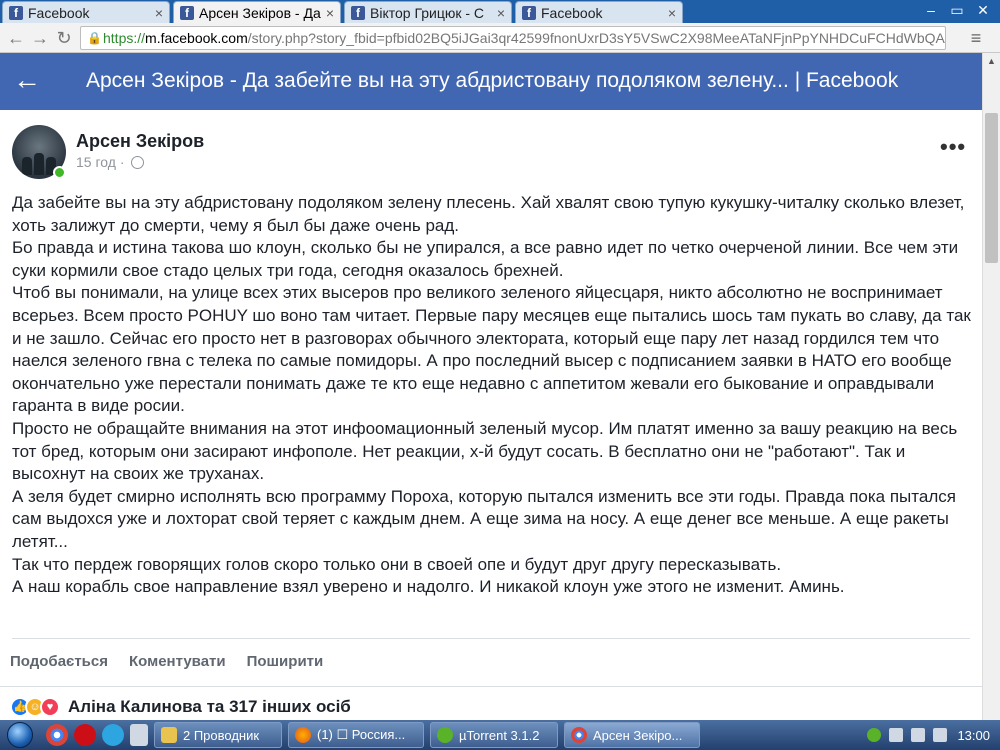  I want to click on browser-tab-4: f Facebook ×, so click(599, 12).